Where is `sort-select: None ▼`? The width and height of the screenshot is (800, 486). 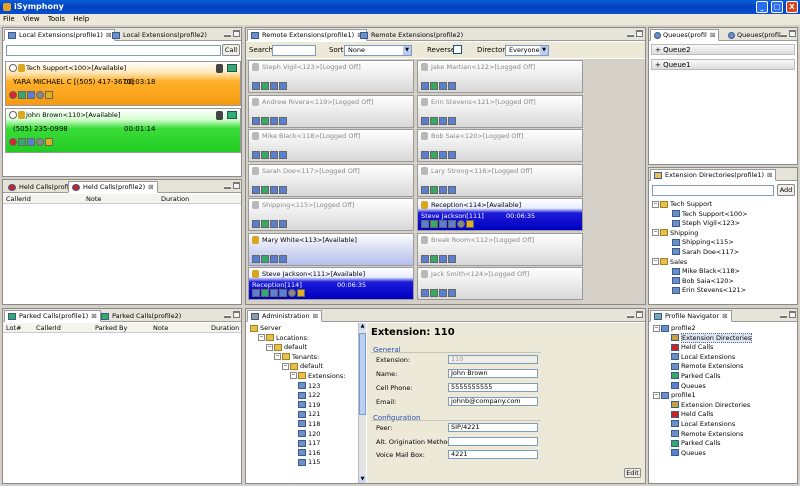 sort-select: None ▼ is located at coordinates (378, 50).